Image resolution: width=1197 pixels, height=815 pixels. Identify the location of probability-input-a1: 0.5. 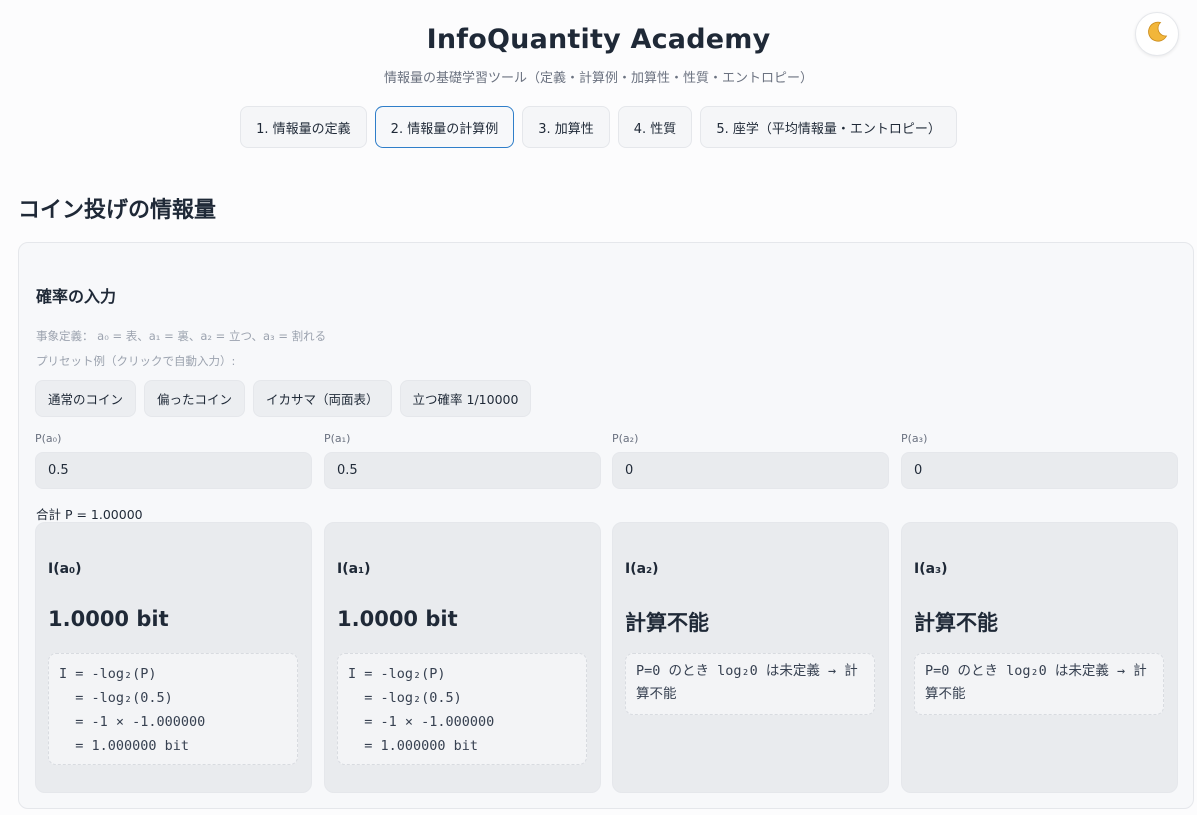
(462, 470).